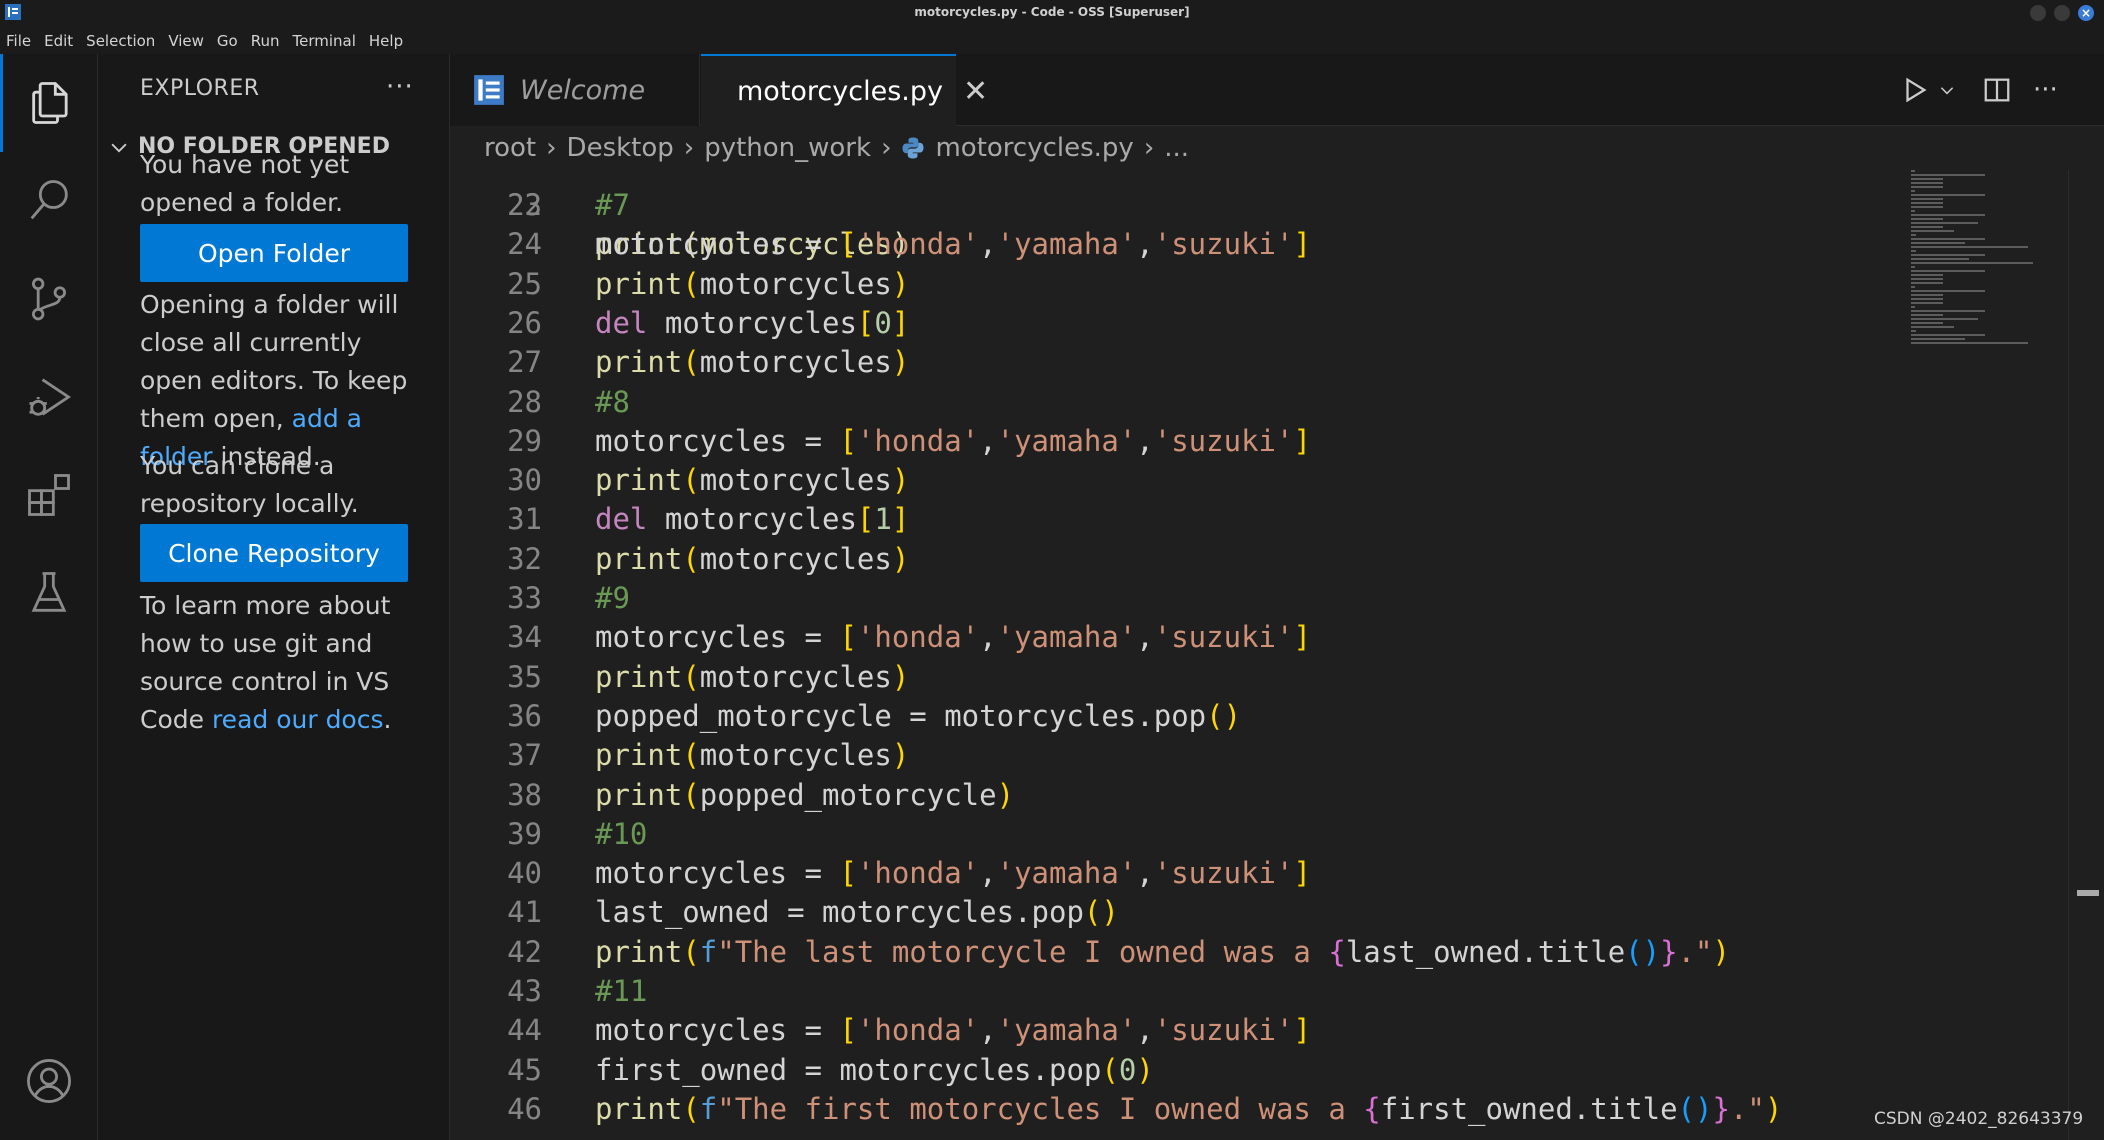 The image size is (2104, 1140). I want to click on welcome-icon, so click(489, 90).